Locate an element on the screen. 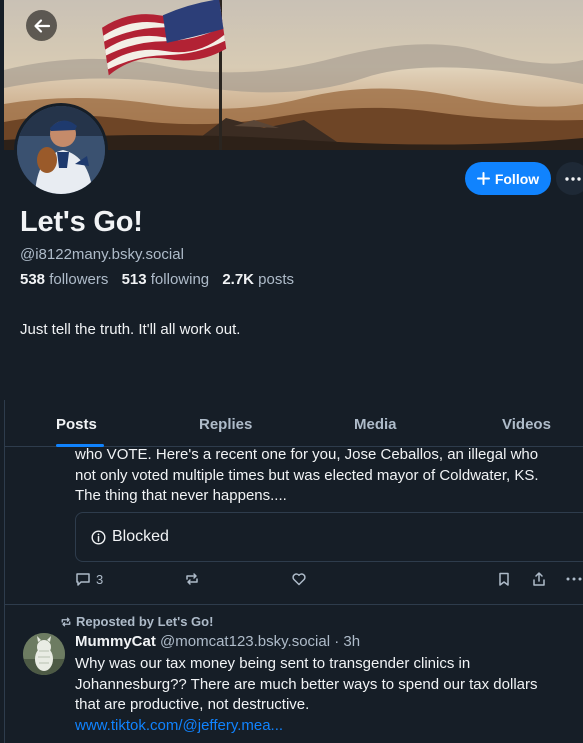 Image resolution: width=583 pixels, height=743 pixels. author-avatar is located at coordinates (44, 654).